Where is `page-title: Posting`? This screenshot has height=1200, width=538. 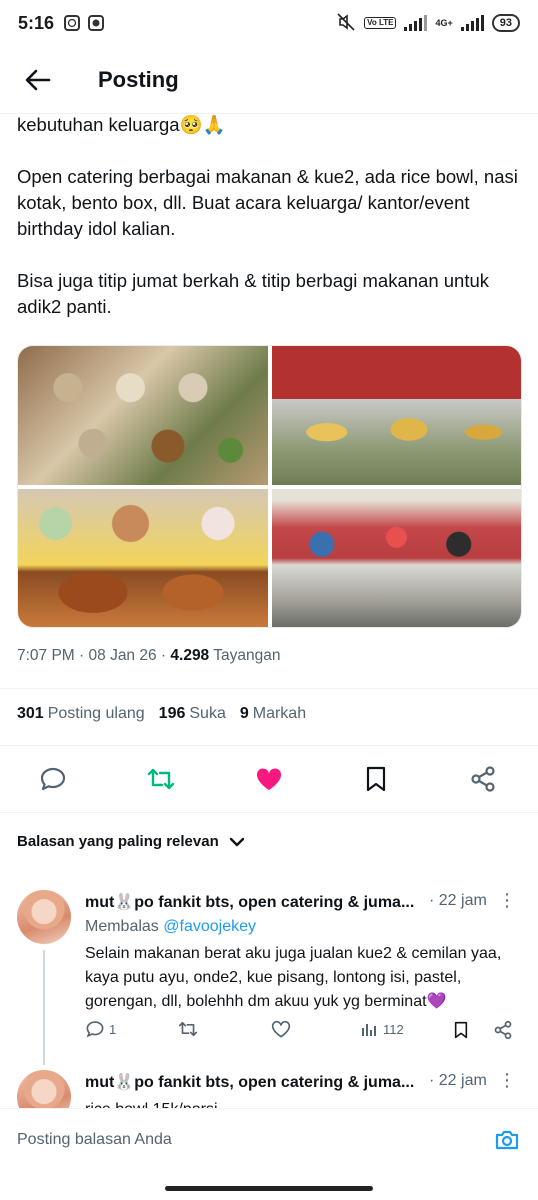
page-title: Posting is located at coordinates (138, 79).